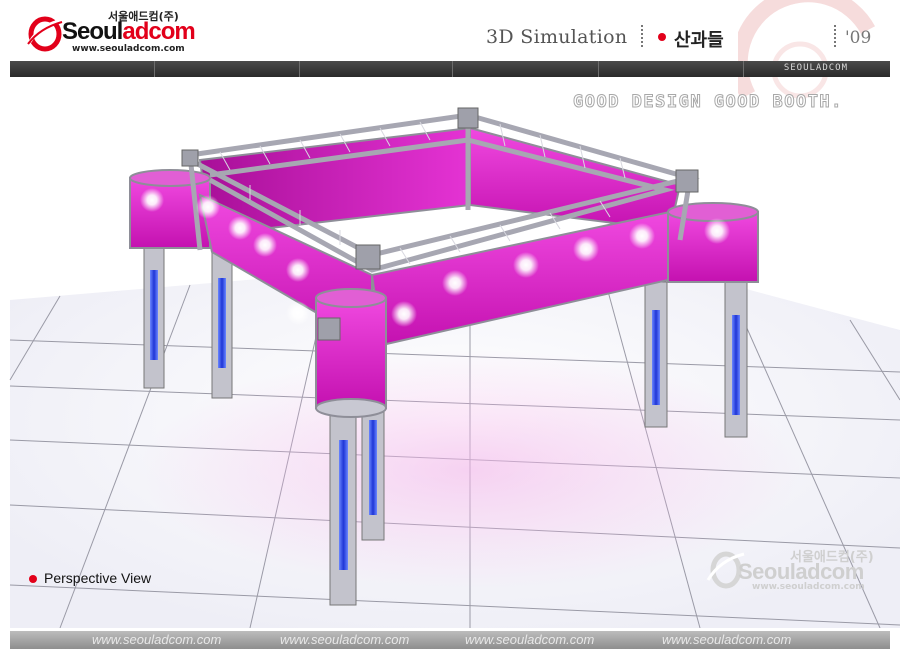 This screenshot has height=651, width=900. Describe the element at coordinates (98, 578) in the screenshot. I see `view-label: Perspective View` at that location.